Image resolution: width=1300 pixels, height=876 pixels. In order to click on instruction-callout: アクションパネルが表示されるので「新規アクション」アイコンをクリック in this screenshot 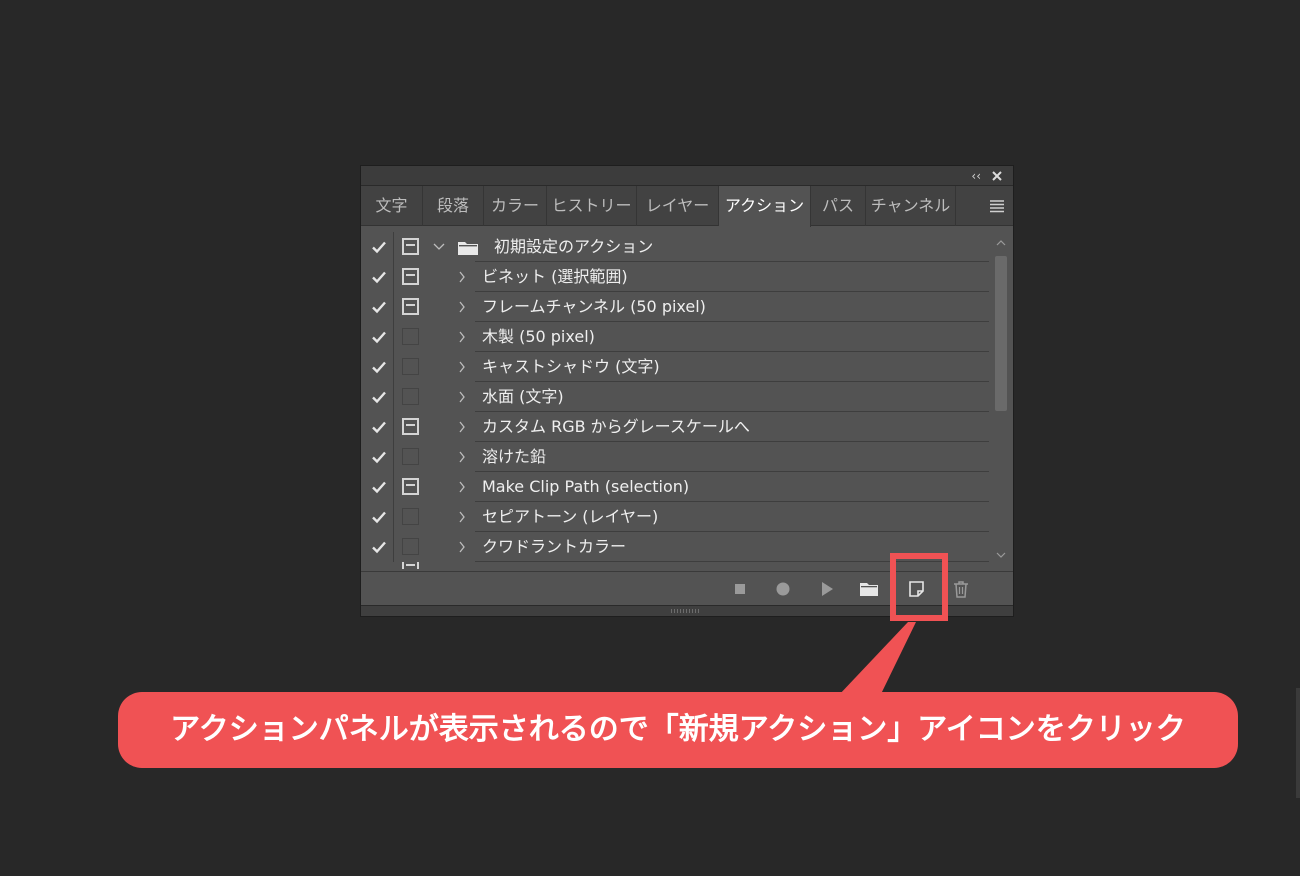, I will do `click(678, 730)`.